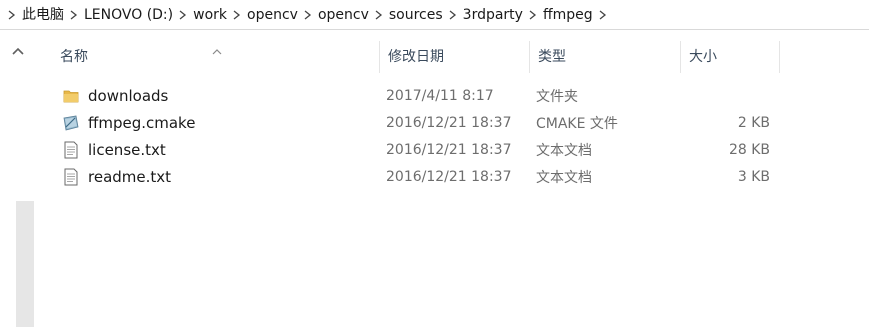  I want to click on column-header-date-label: 修改日期, so click(416, 57).